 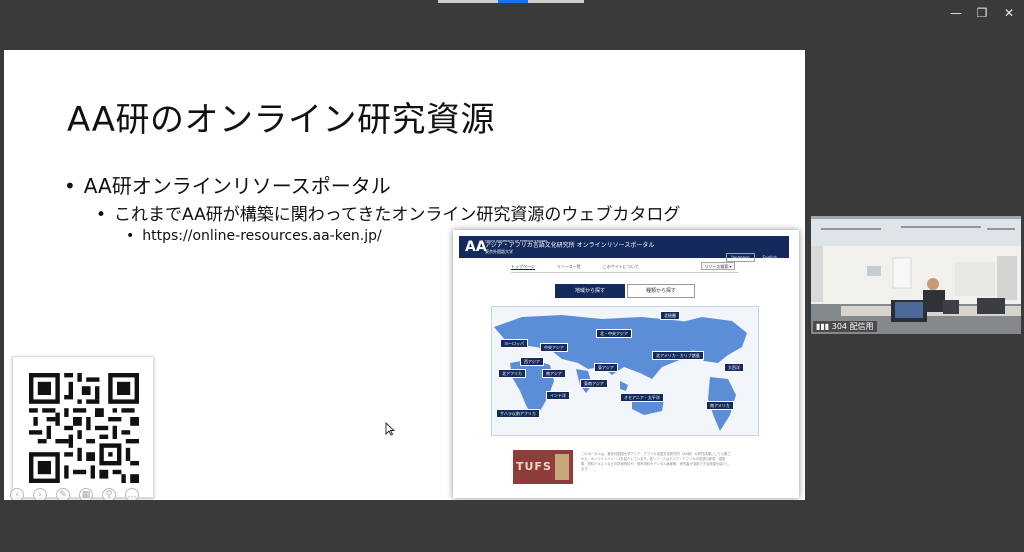 What do you see at coordinates (661, 291) in the screenshot?
I see `tab-search-by-type: 種類から探す` at bounding box center [661, 291].